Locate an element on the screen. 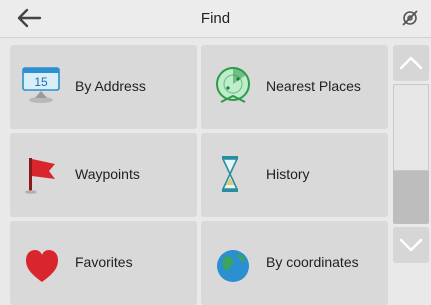  tile-waypoints: Waypoints is located at coordinates (103, 175).